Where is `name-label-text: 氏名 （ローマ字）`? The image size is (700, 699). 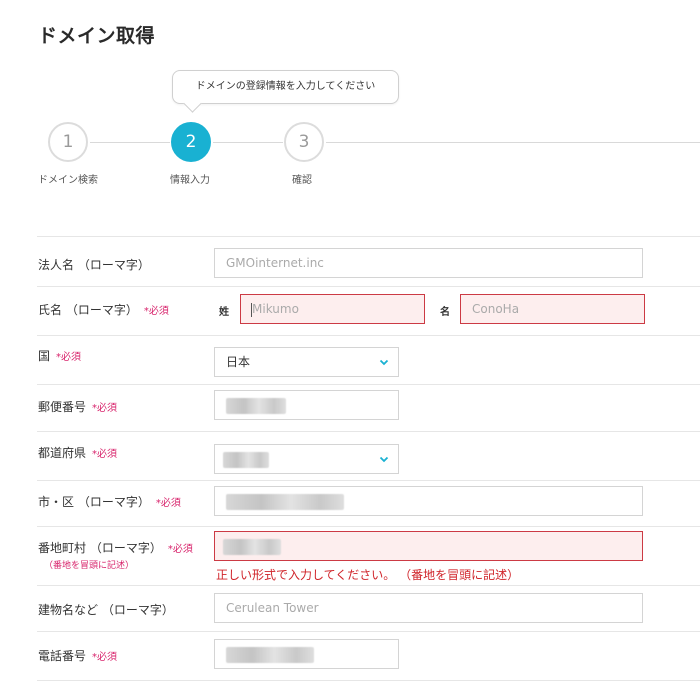 name-label-text: 氏名 （ローマ字） is located at coordinates (88, 310).